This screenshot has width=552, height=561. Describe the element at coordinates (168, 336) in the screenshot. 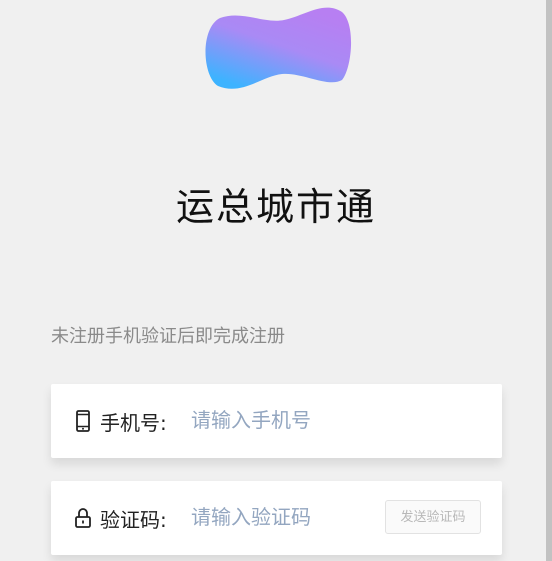

I see `registration-hint: 未注册手机验证后即完成注册` at that location.